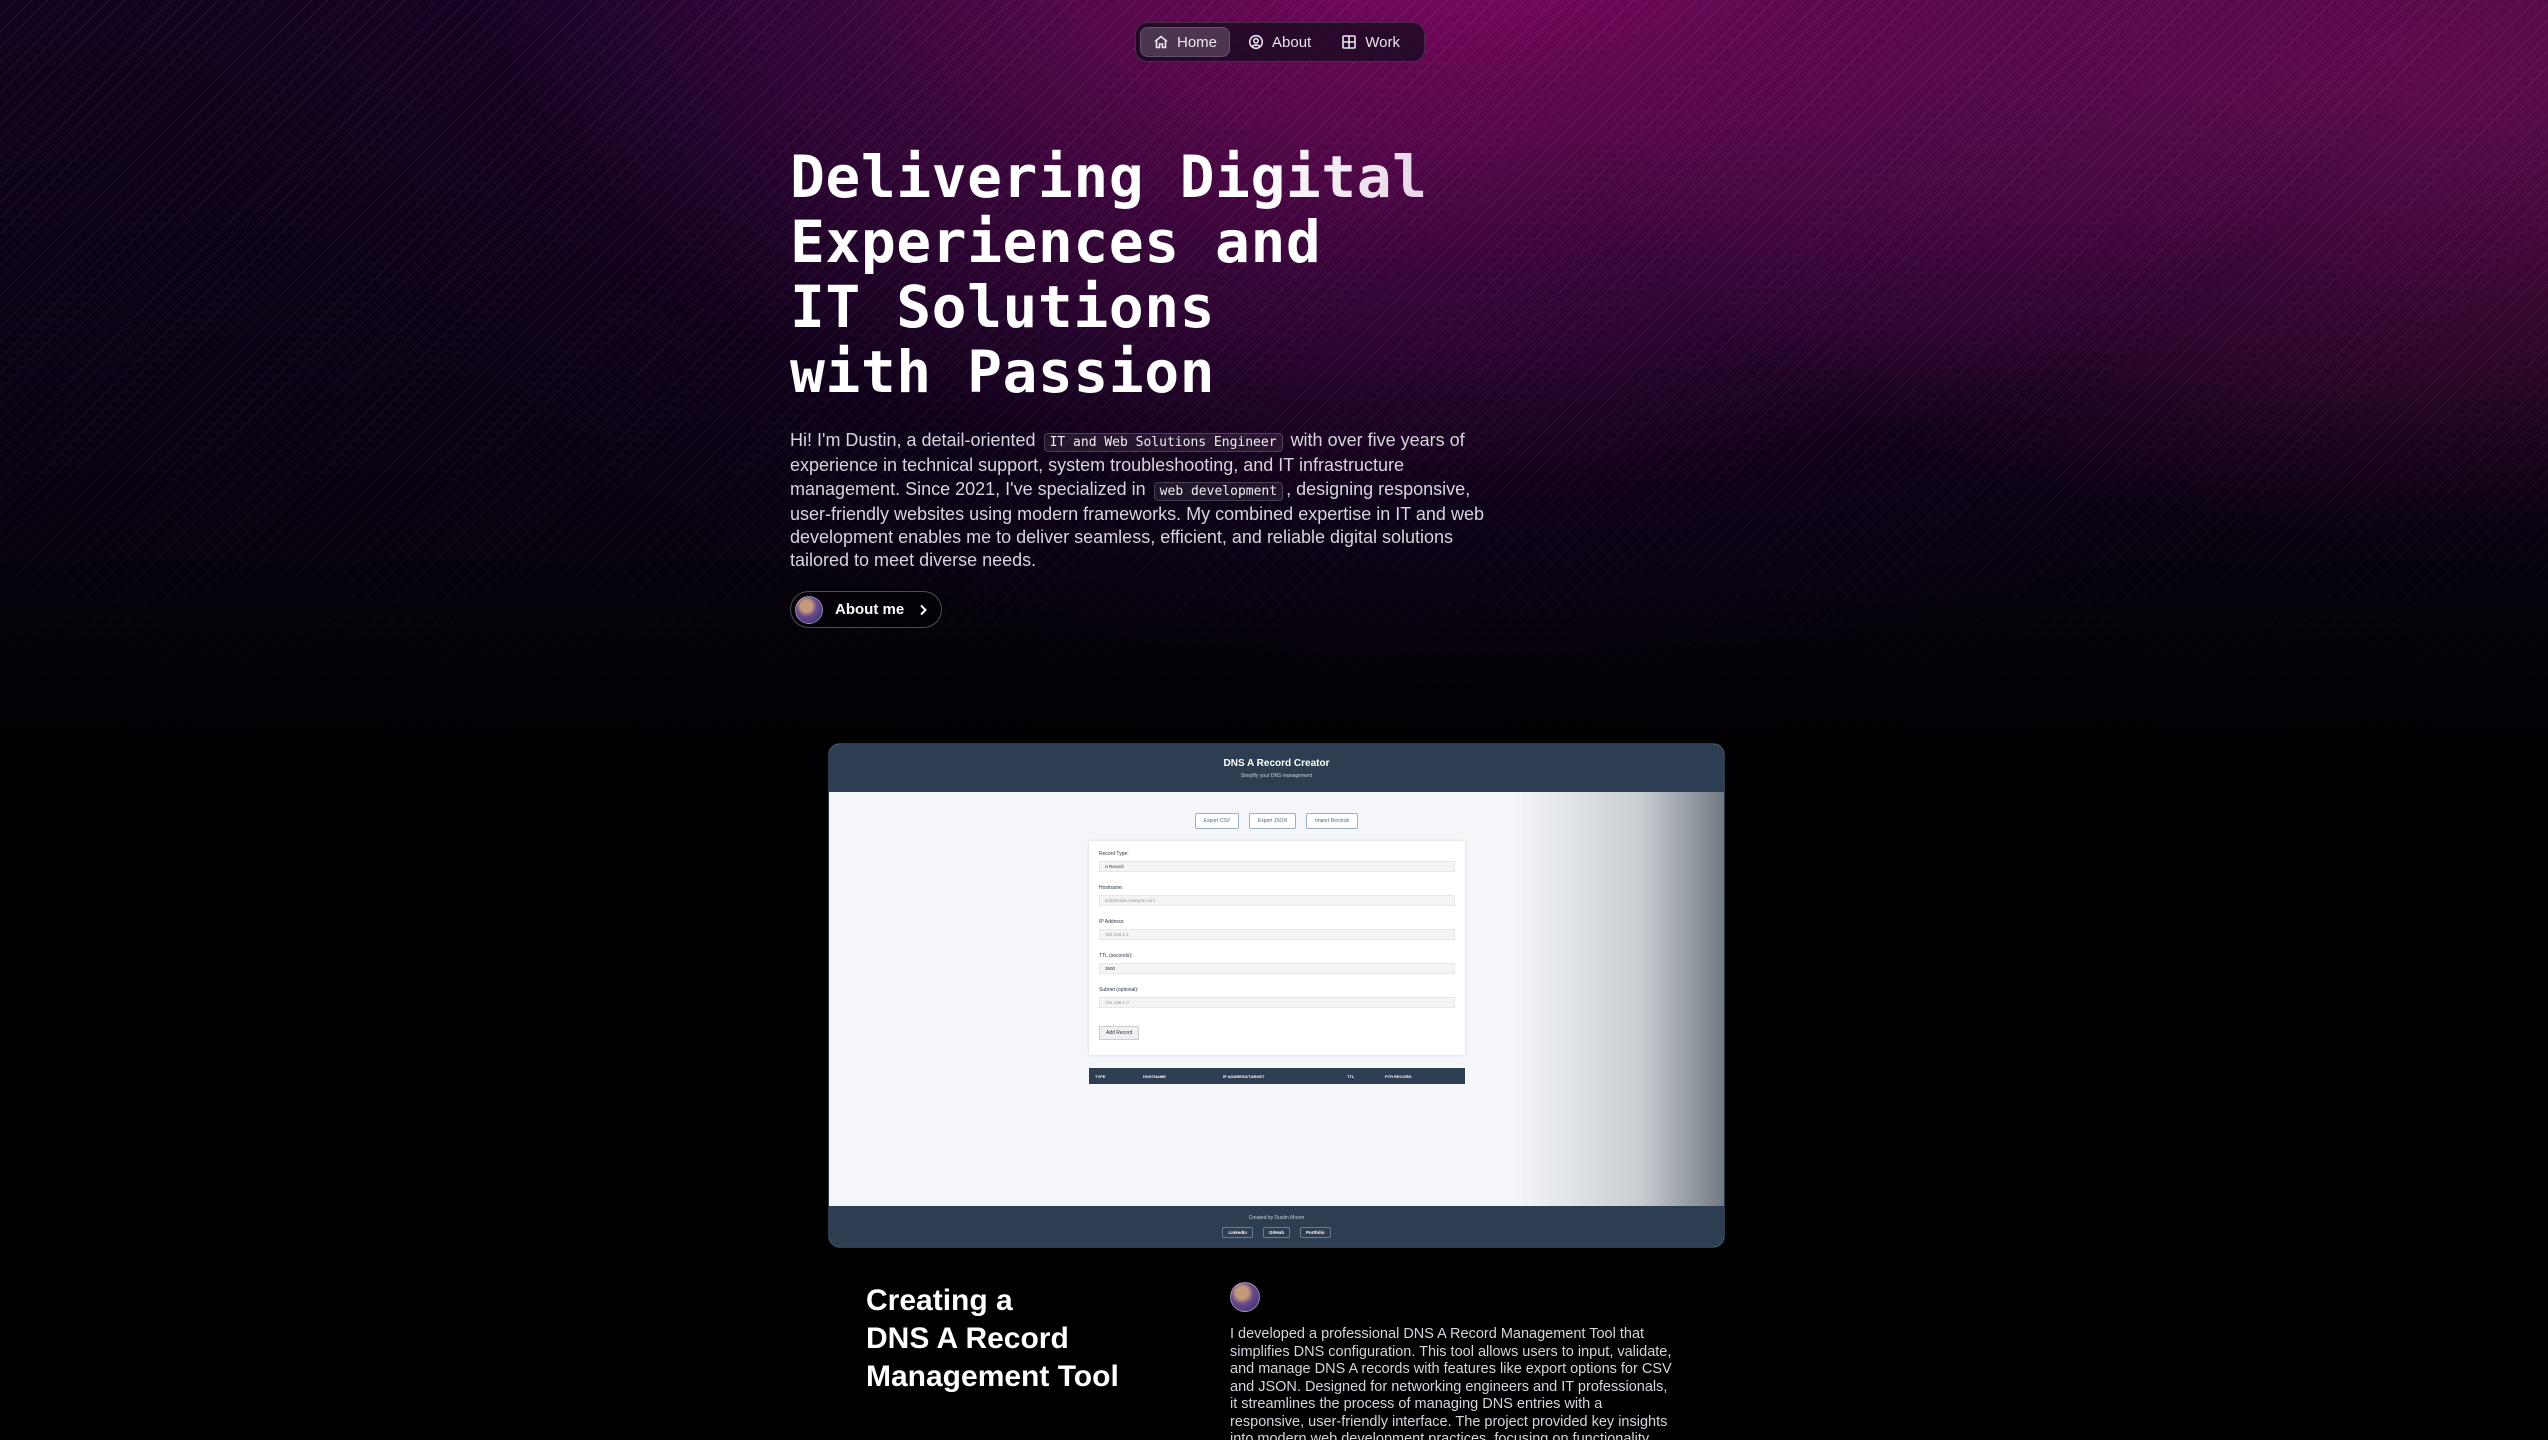 The width and height of the screenshot is (2548, 1440). Describe the element at coordinates (1277, 900) in the screenshot. I see `preview-input: subdomain.example.com` at that location.